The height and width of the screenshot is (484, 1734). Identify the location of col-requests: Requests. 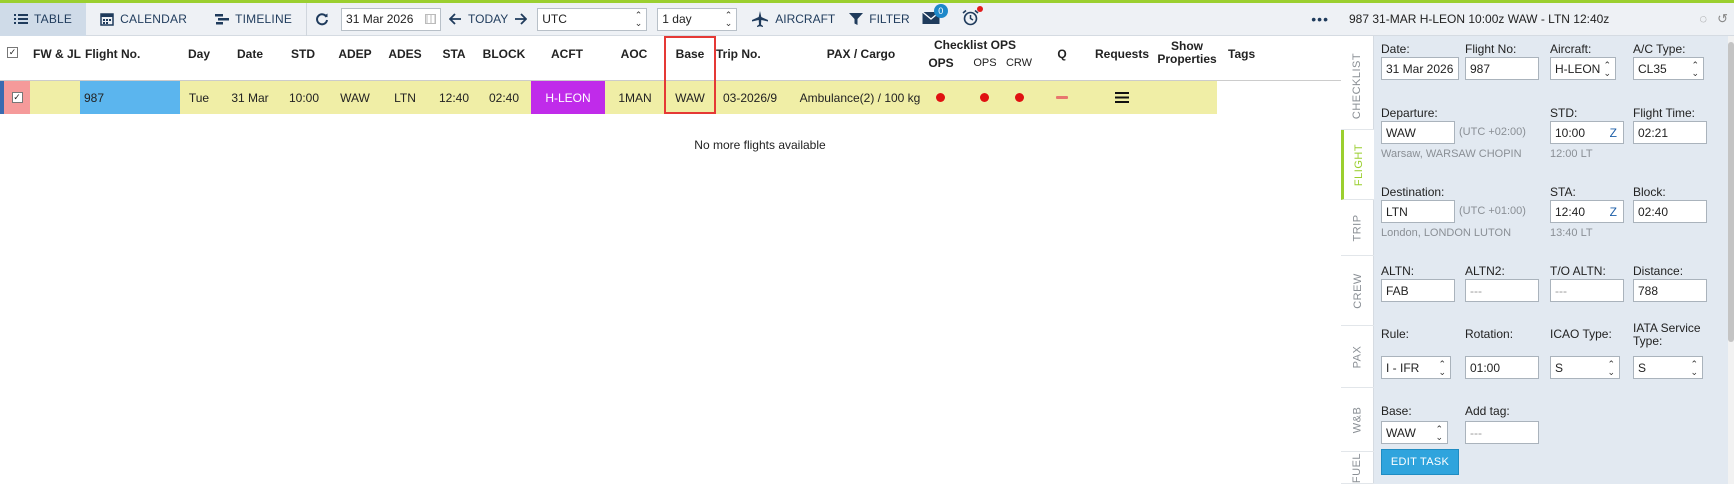
(1122, 54).